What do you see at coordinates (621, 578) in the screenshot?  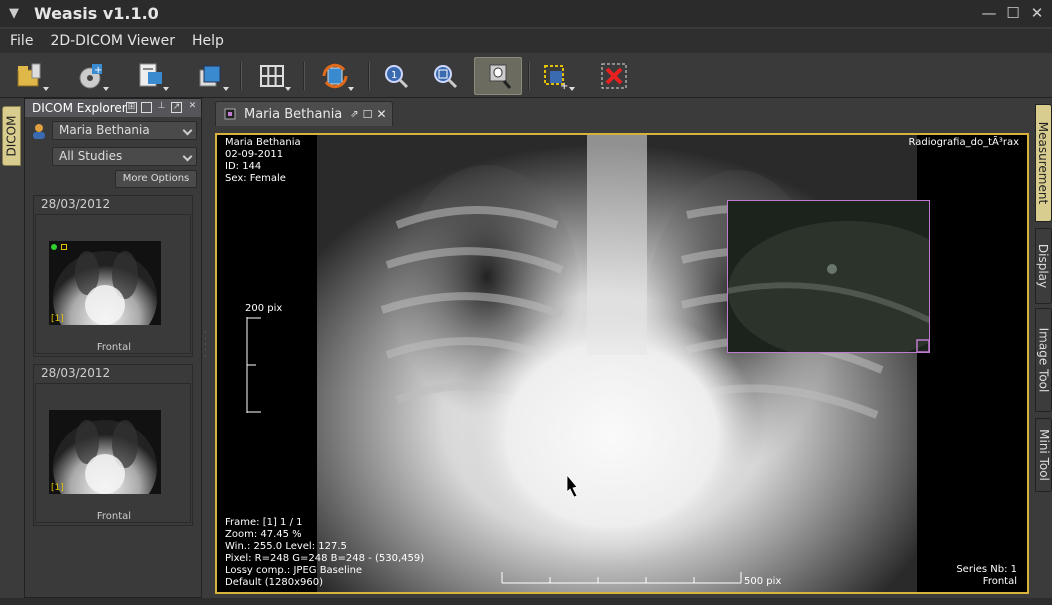 I see `horizontal-ruler` at bounding box center [621, 578].